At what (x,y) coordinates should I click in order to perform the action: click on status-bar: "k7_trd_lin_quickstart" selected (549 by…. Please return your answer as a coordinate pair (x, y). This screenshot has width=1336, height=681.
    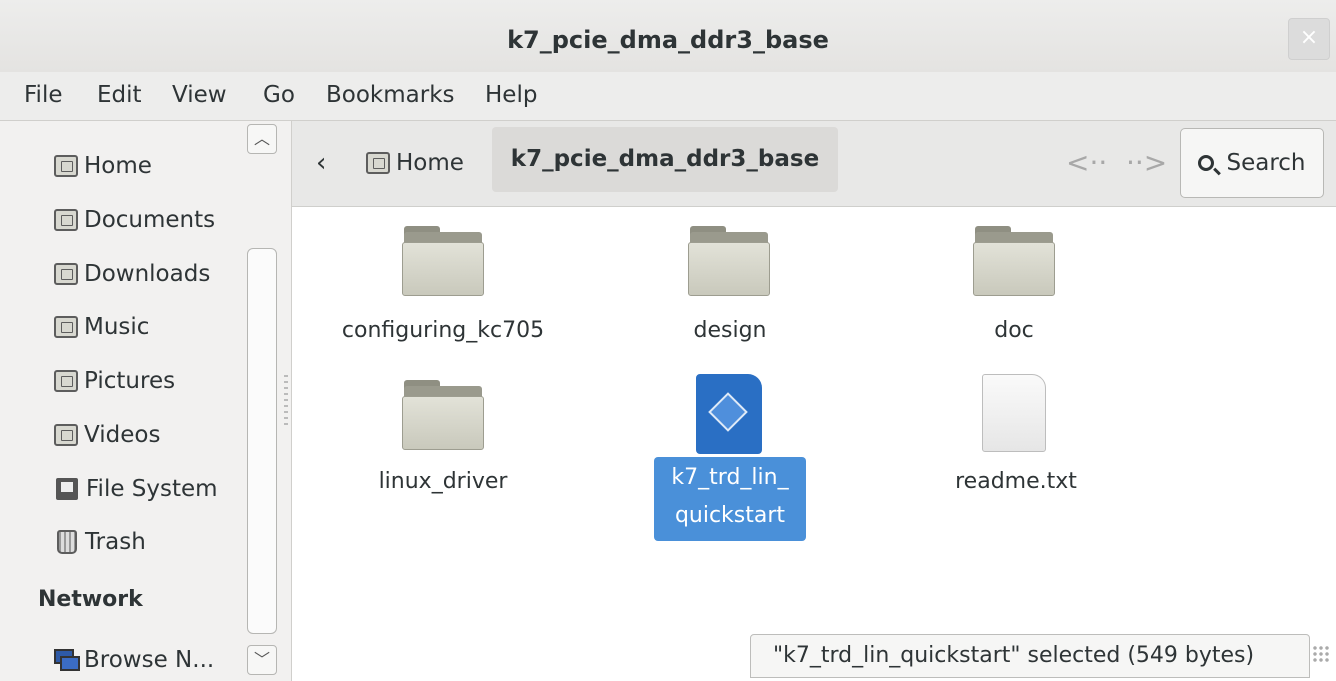
    Looking at the image, I should click on (1030, 656).